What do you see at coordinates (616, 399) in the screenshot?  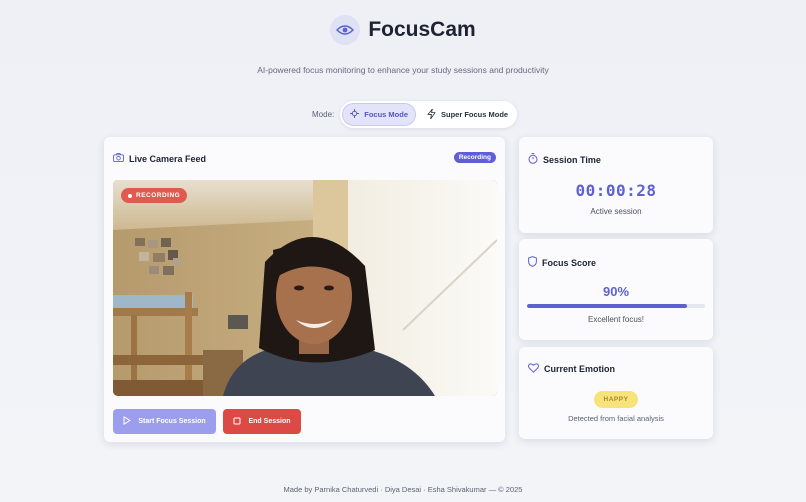 I see `emotion-badge: HAPPY` at bounding box center [616, 399].